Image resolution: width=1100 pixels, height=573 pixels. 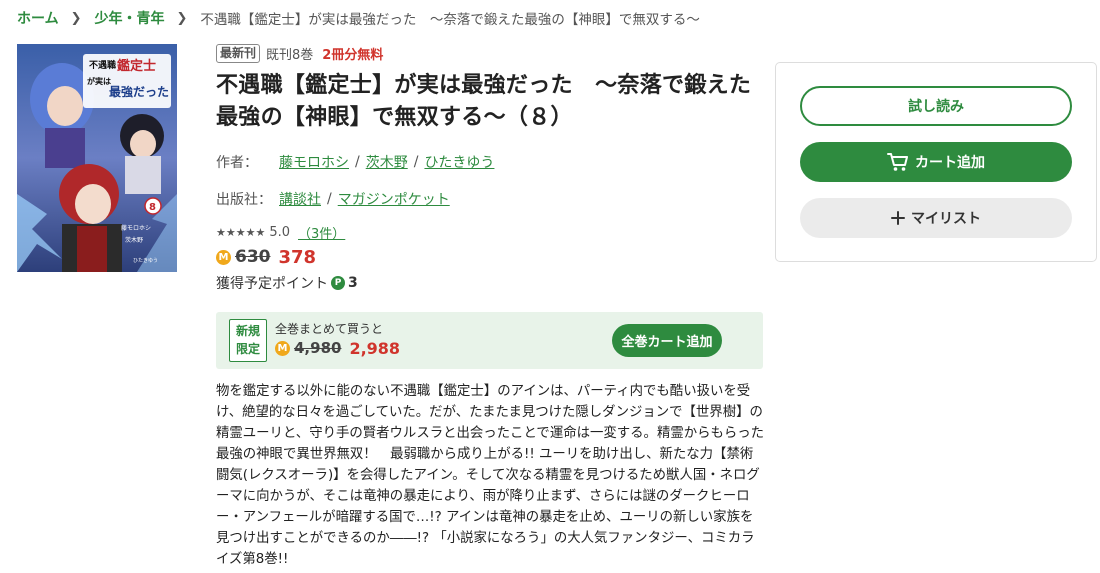 I want to click on star-rating-icon: ★★★★★, so click(x=241, y=232).